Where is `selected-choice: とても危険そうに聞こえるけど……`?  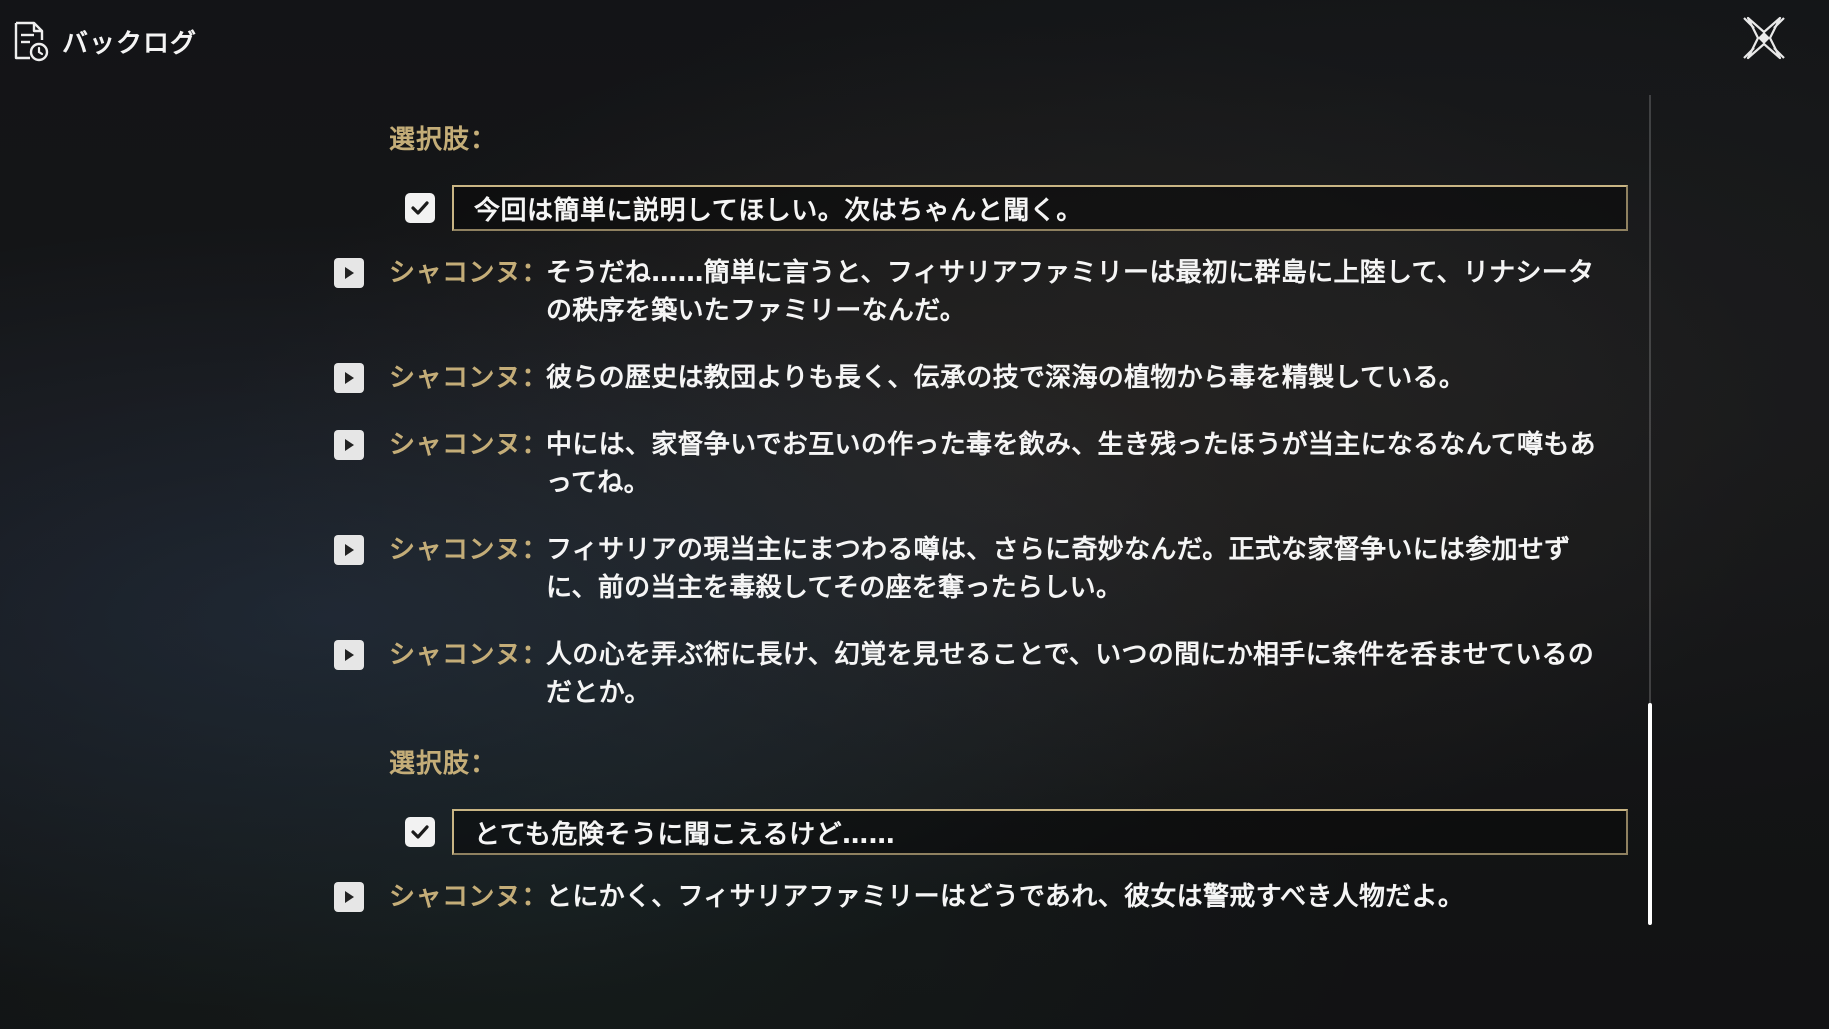
selected-choice: とても危険そうに聞こえるけど…… is located at coordinates (1040, 832).